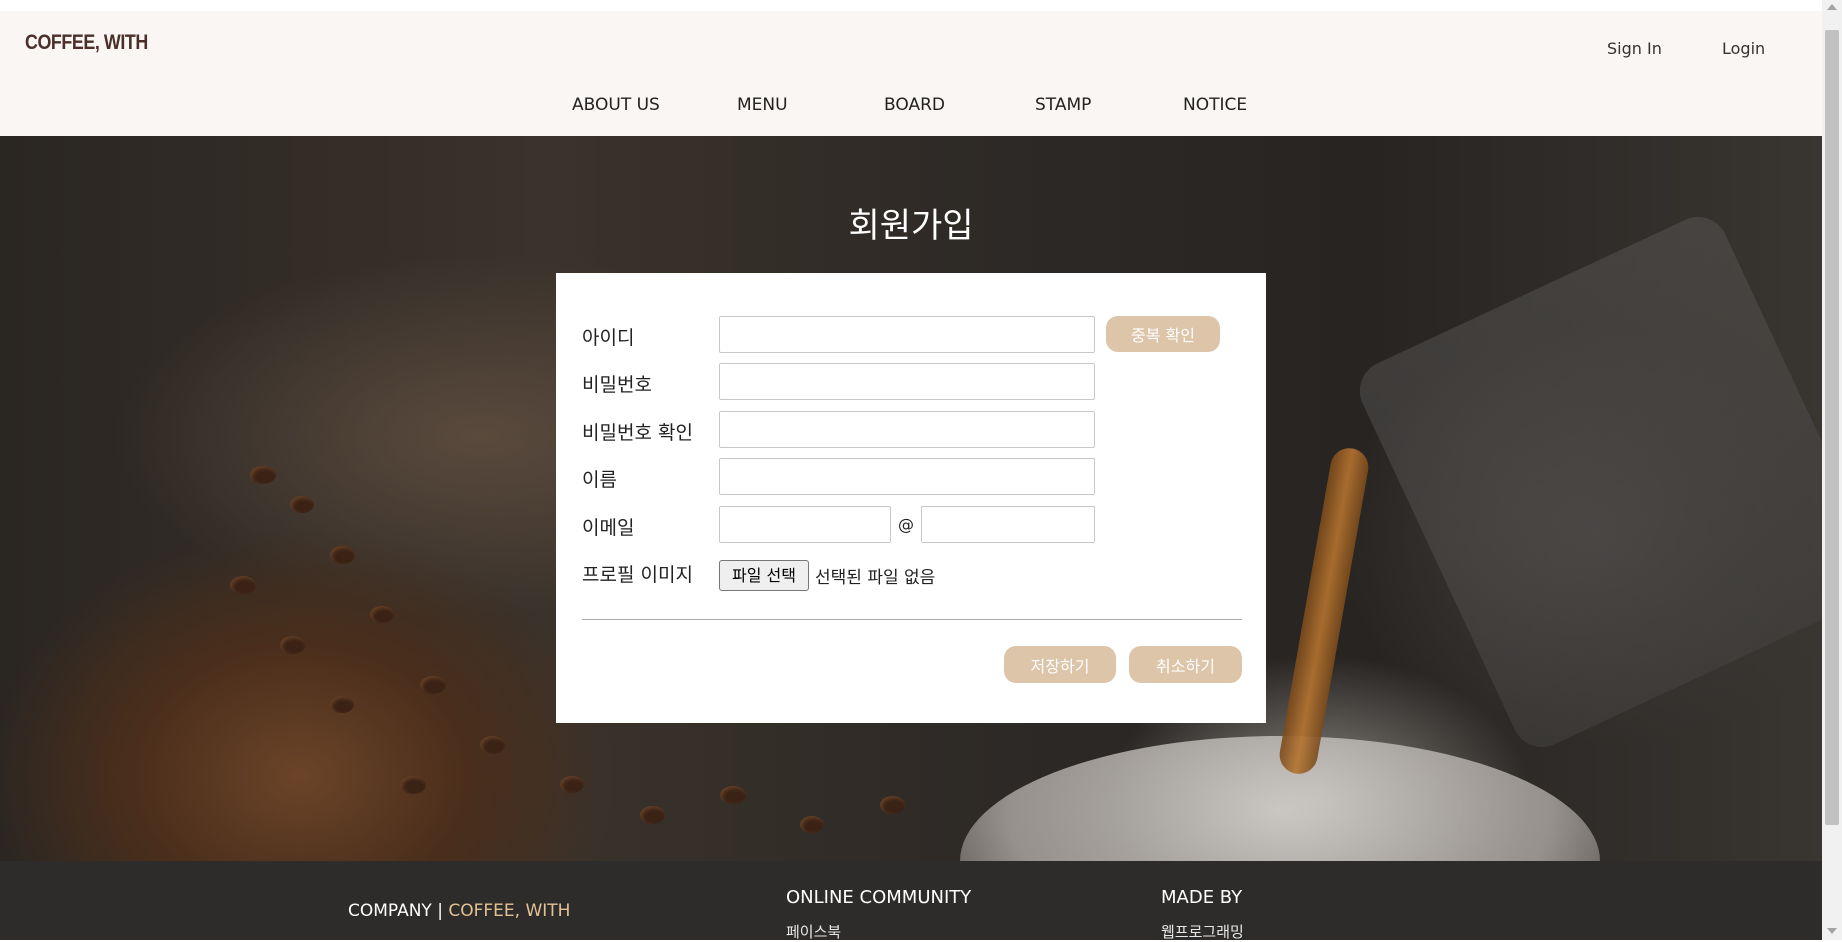  Describe the element at coordinates (1008, 524) in the screenshot. I see `email-domain-field` at that location.